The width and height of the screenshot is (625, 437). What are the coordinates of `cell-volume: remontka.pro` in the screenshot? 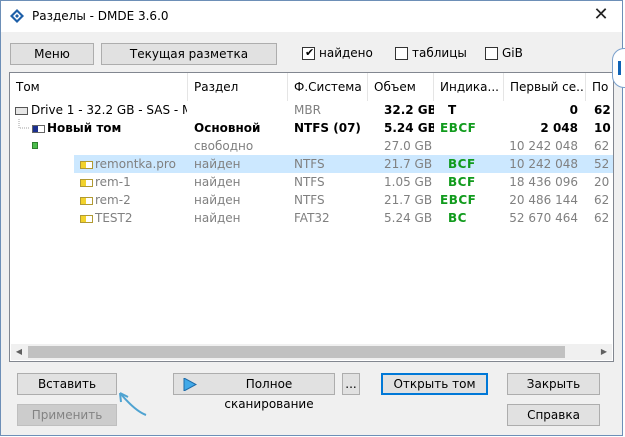 It's located at (133, 164).